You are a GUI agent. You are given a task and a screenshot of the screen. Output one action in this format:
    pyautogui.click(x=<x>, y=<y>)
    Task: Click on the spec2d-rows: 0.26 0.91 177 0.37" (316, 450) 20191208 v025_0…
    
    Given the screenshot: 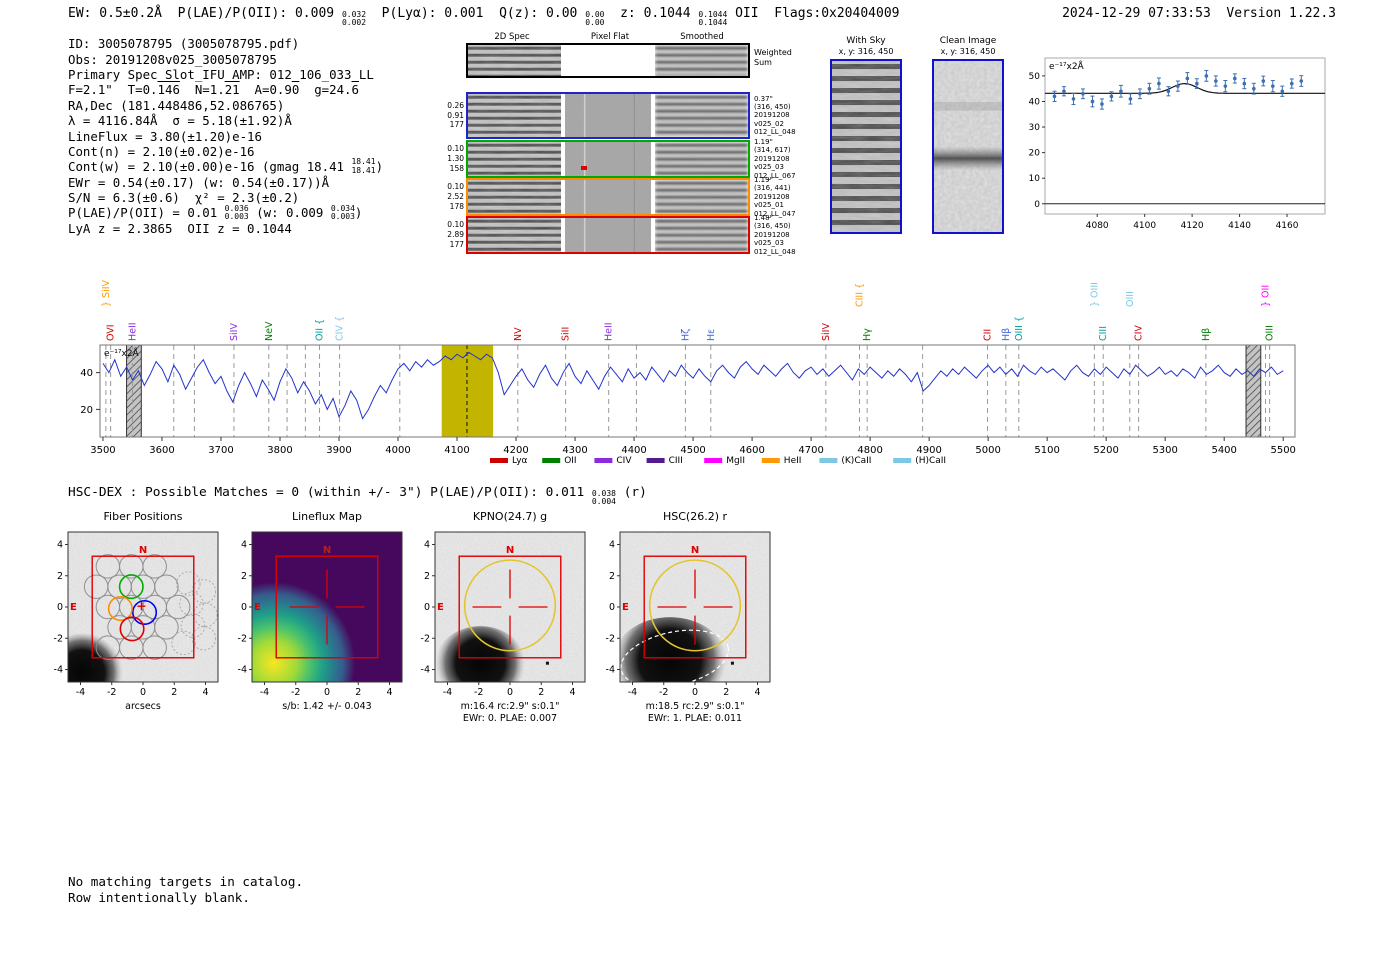 What is the action you would take?
    pyautogui.click(x=621, y=147)
    